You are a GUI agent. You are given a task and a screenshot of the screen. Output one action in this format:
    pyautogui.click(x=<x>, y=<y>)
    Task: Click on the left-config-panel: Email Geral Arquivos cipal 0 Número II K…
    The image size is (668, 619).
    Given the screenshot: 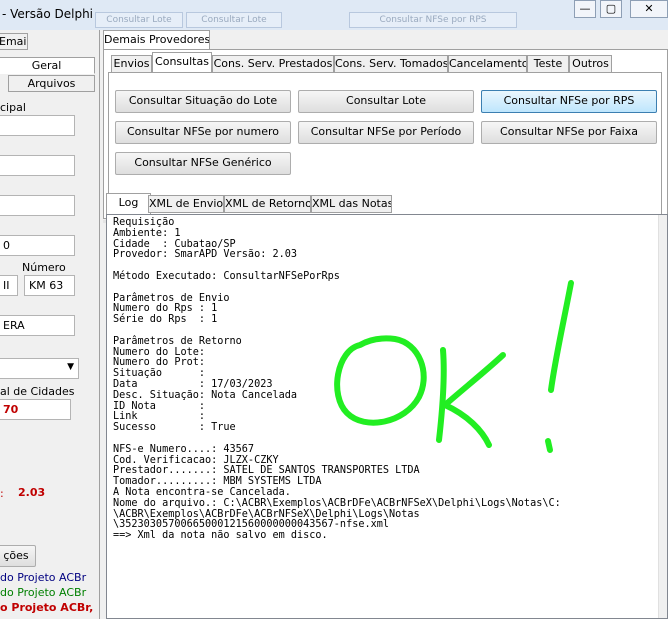 What is the action you would take?
    pyautogui.click(x=50, y=324)
    